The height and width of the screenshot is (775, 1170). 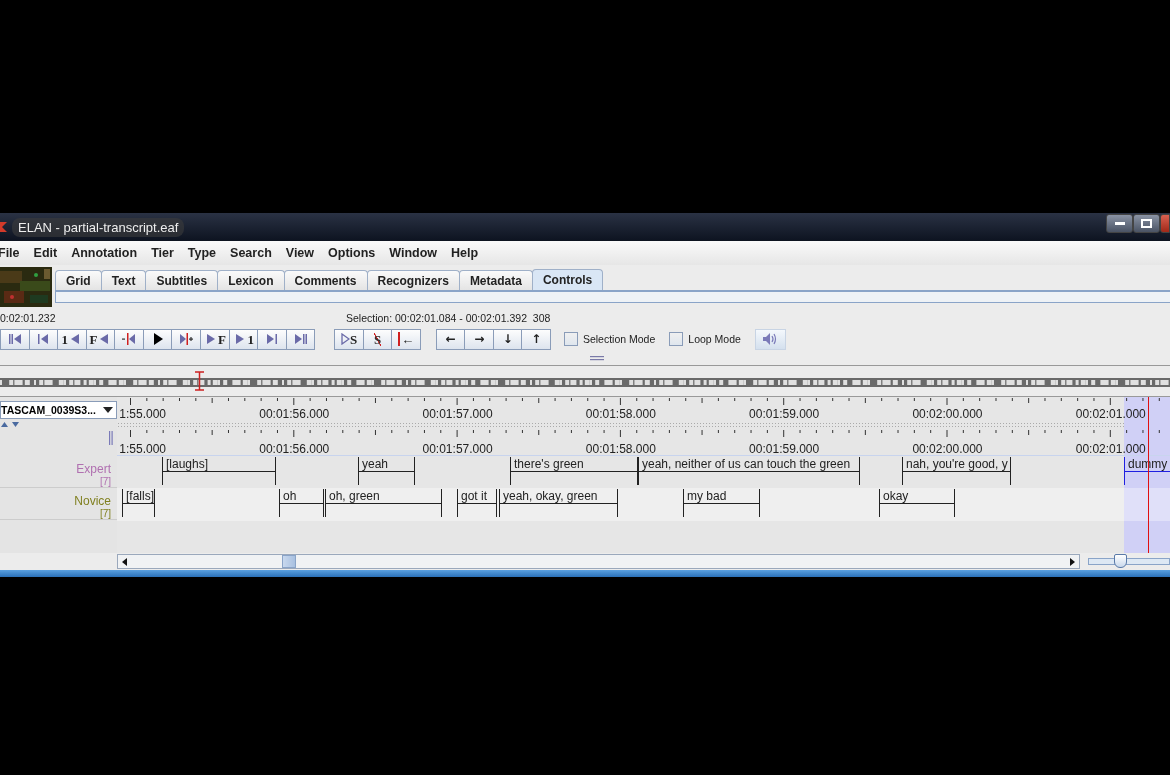 I want to click on selection-info: Selection: 00:02:01.084 - 00:02:01.392 308, so click(x=448, y=318).